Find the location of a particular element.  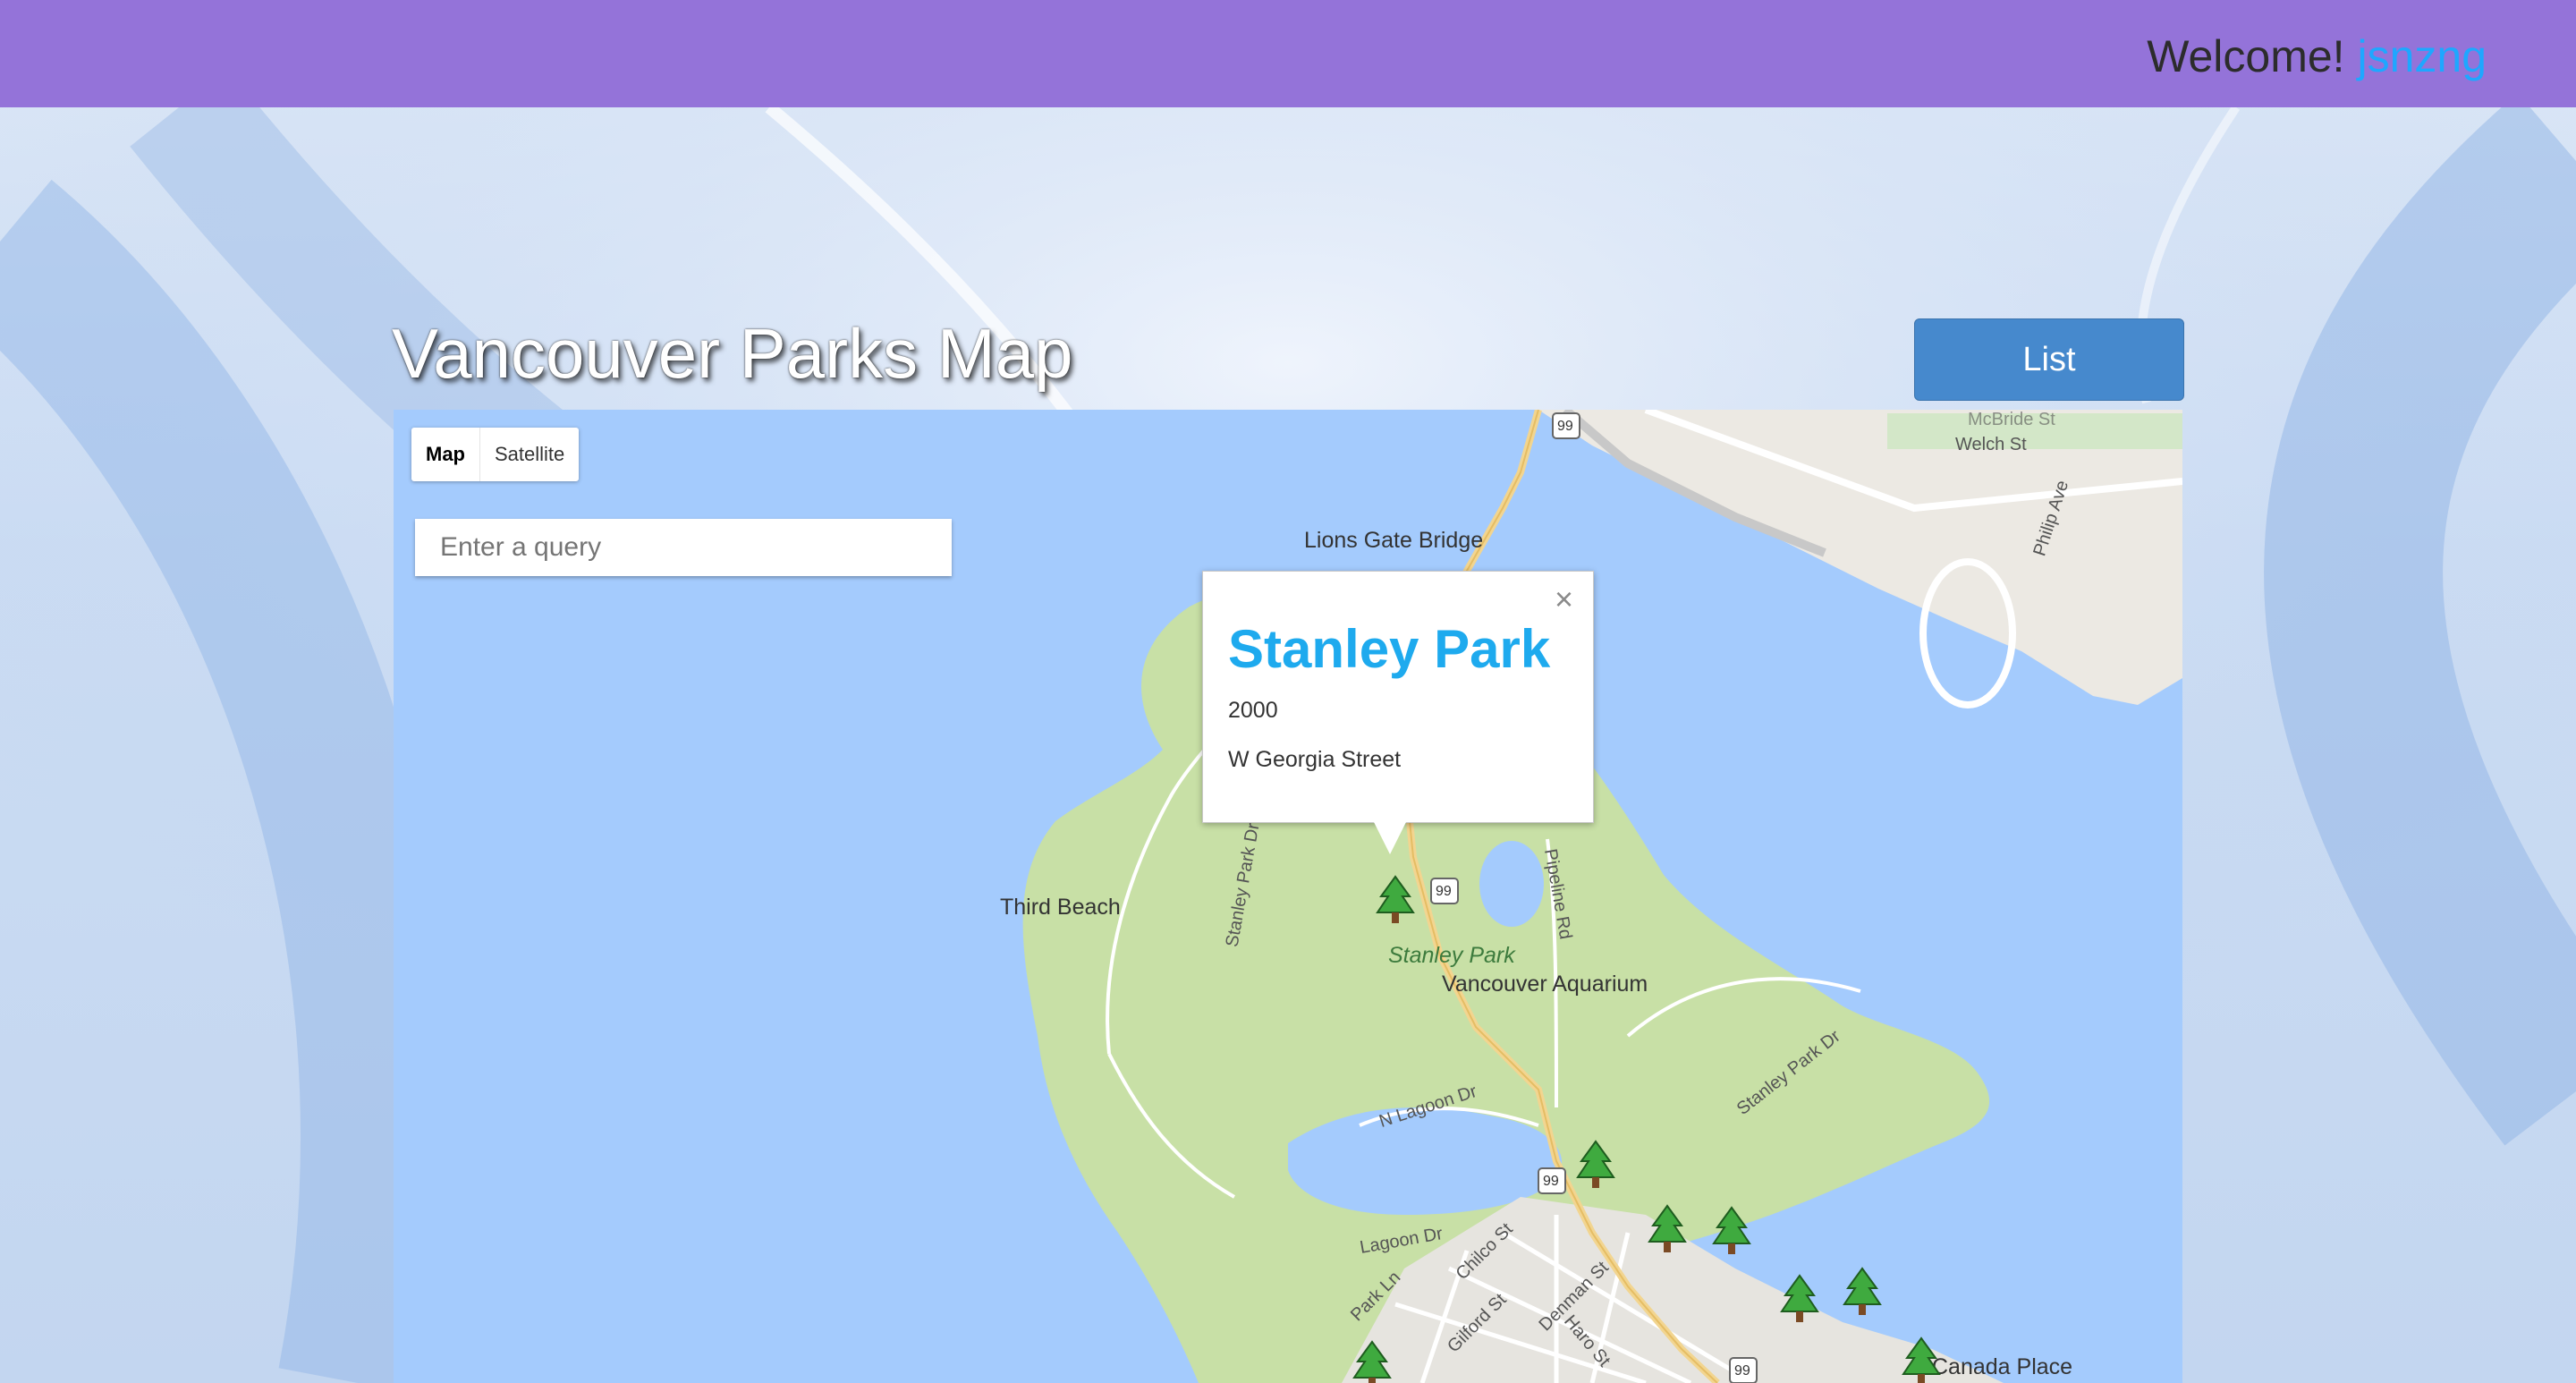

page-title: Vancouver Parks Map is located at coordinates (732, 353).